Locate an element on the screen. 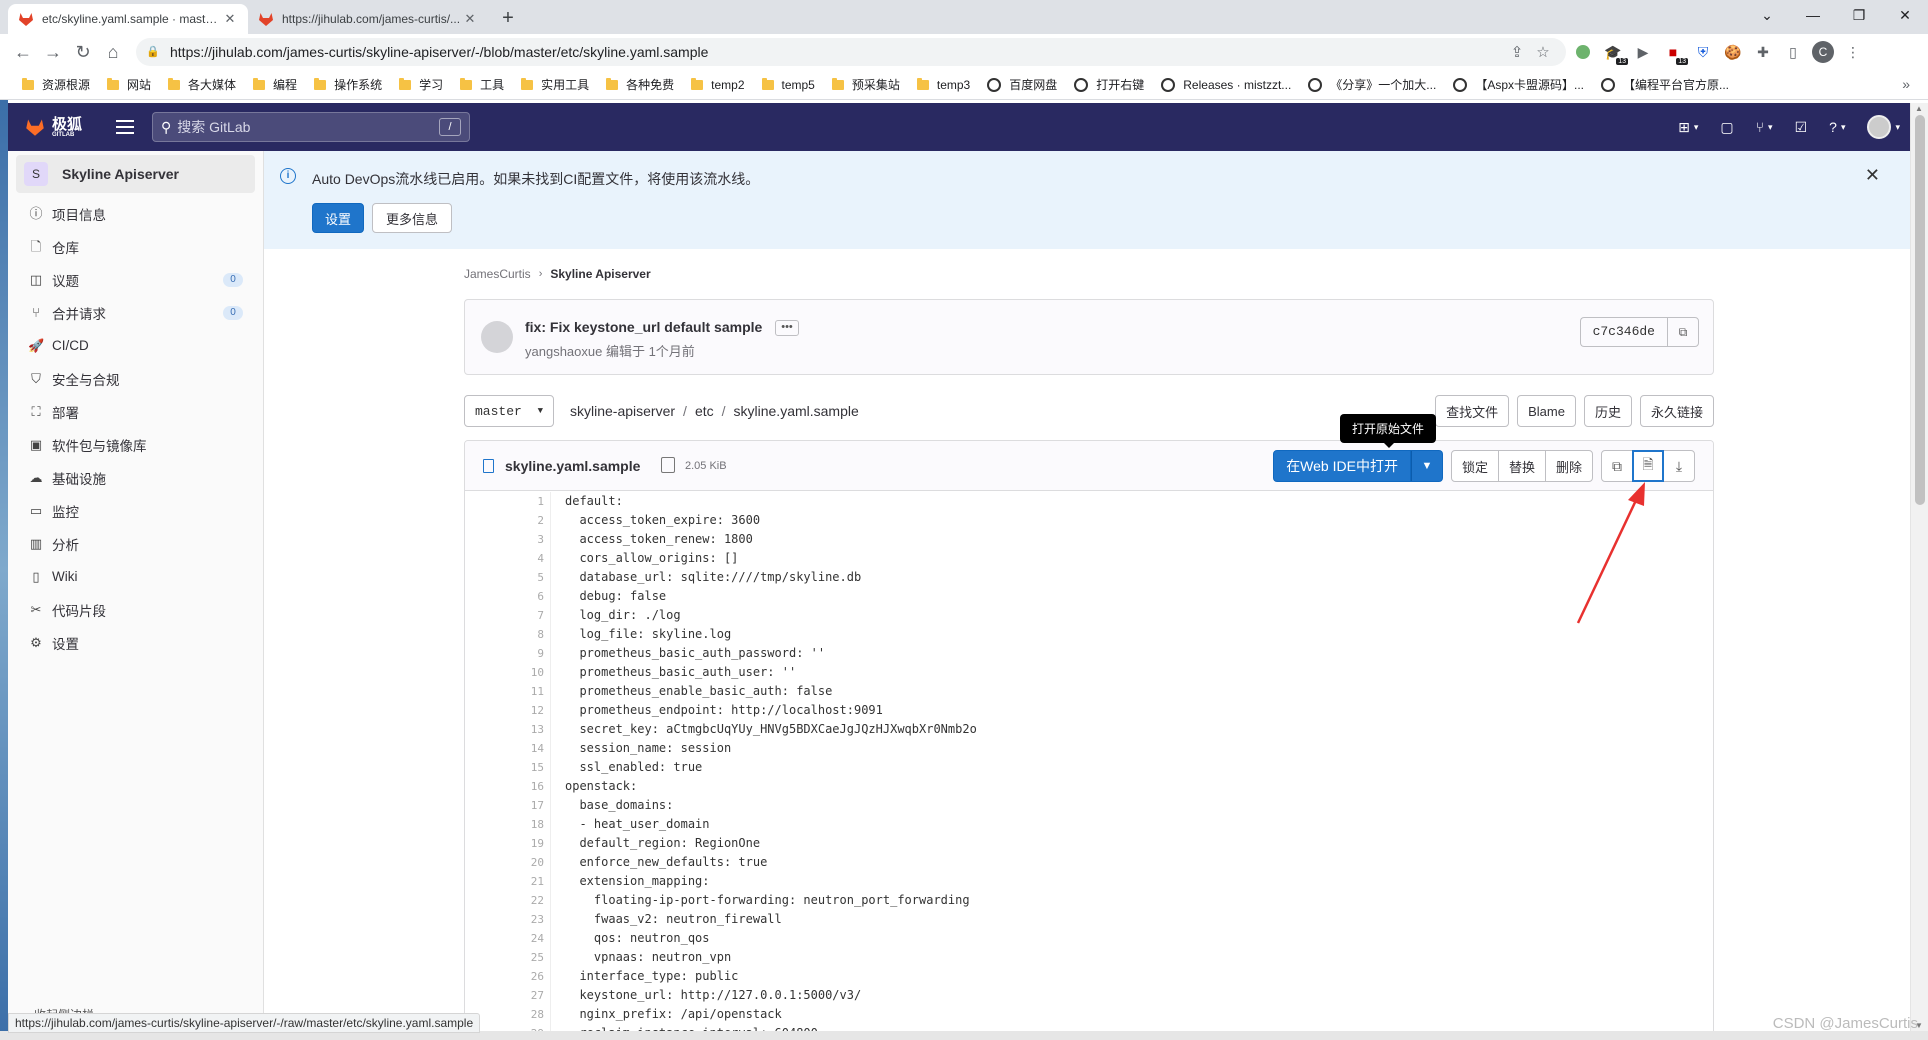  line-number: 10 is located at coordinates (508, 672).